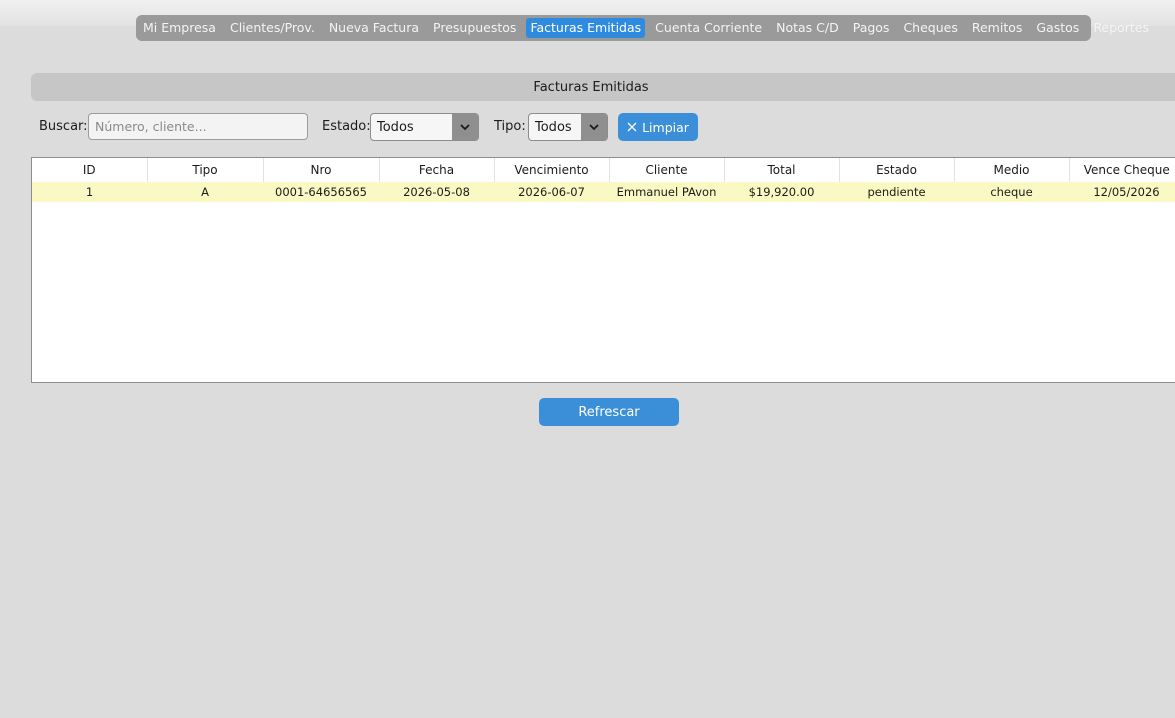 The image size is (1175, 718). I want to click on estado-dropdown: Todos, so click(424, 127).